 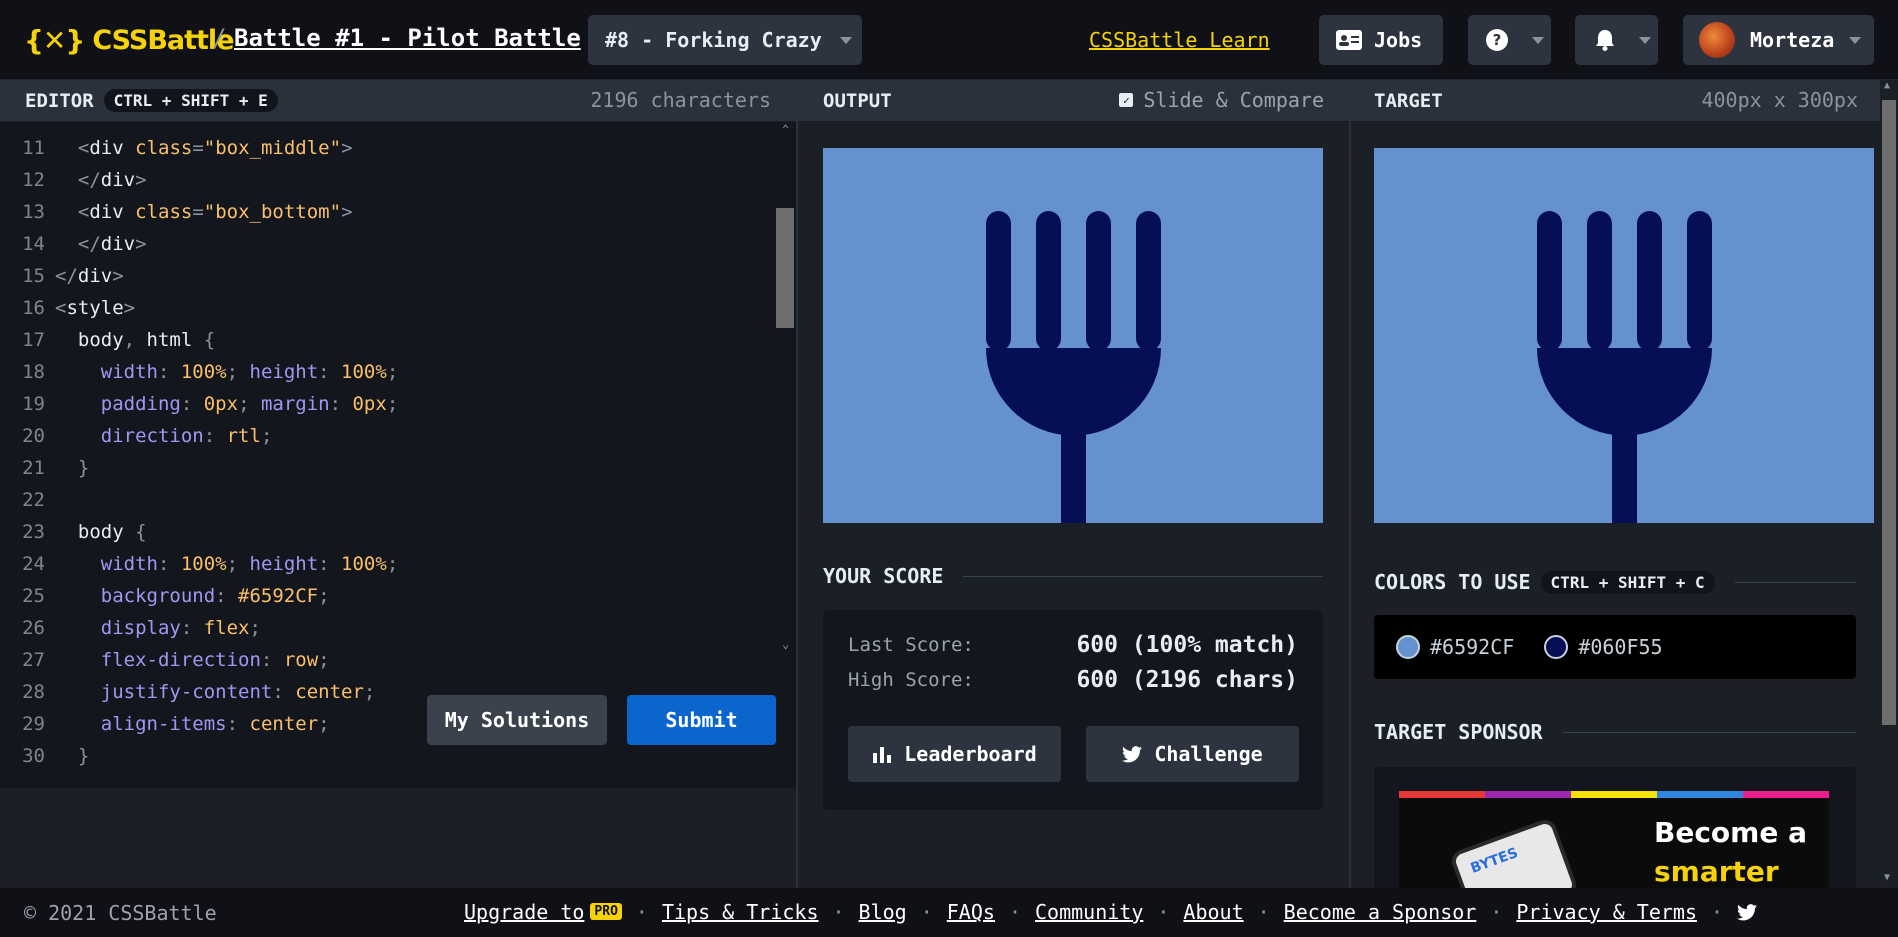 What do you see at coordinates (54, 40) in the screenshot?
I see `logo-mark: {✕}` at bounding box center [54, 40].